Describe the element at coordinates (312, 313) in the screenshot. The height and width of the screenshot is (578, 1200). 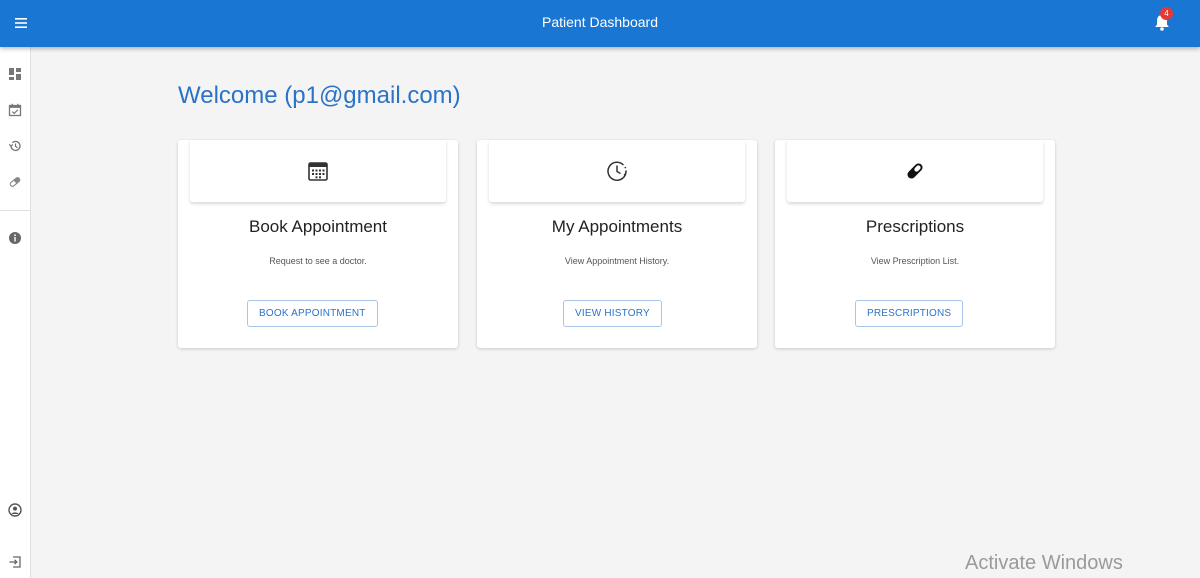
I see `book-appointment-button: BOOK APPOINTMENT` at that location.